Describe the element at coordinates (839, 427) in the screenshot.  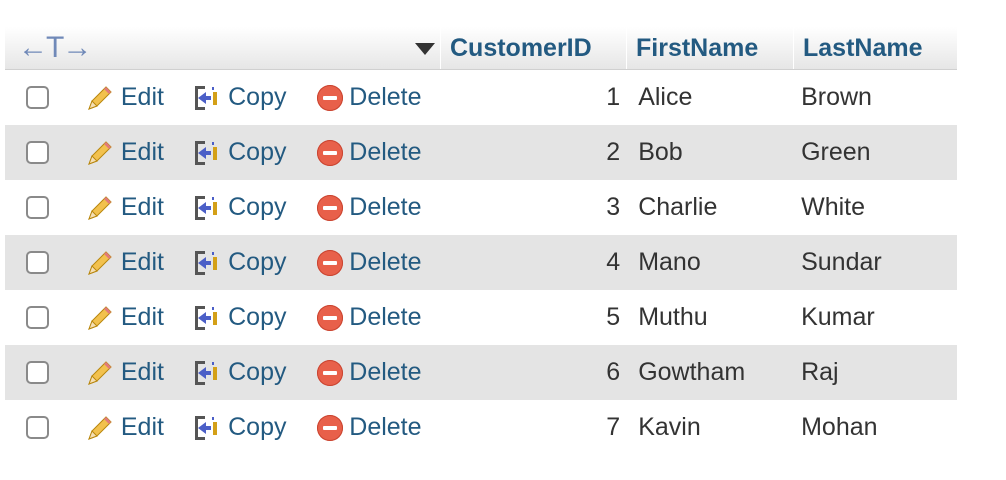
I see `cell-lastname: Mohan` at that location.